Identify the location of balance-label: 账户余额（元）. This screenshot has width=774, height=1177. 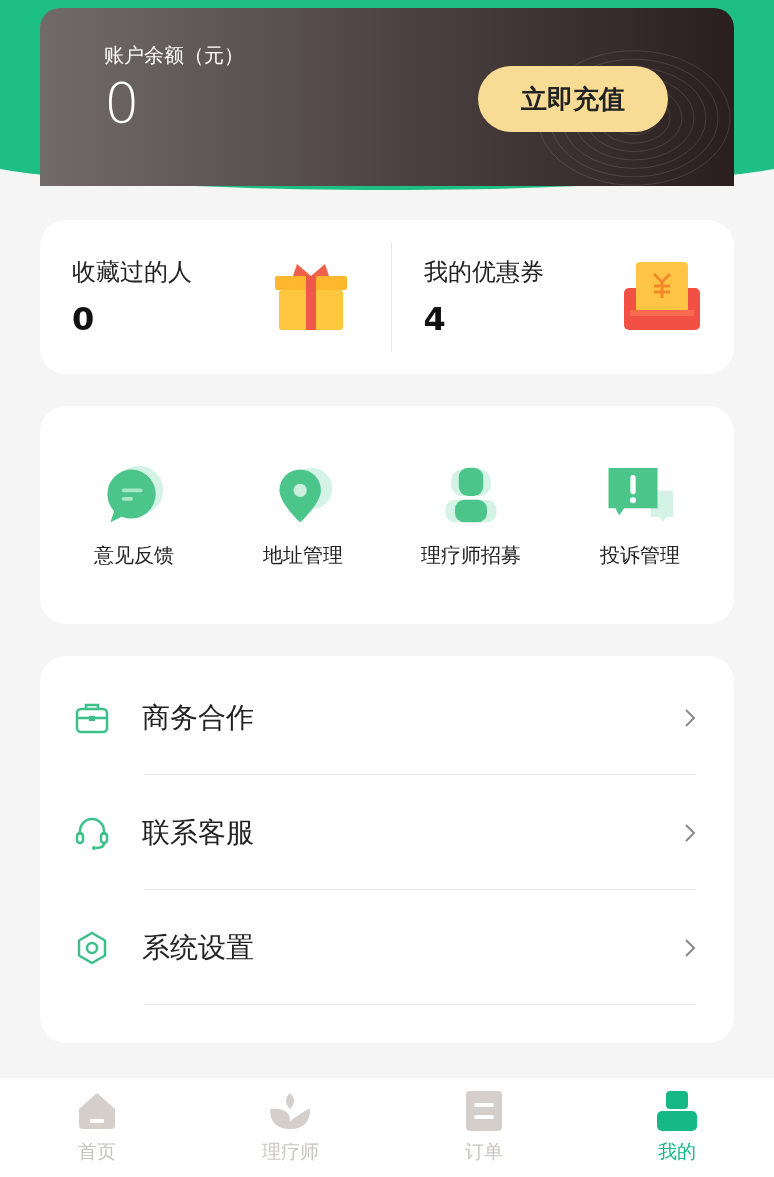
(174, 55).